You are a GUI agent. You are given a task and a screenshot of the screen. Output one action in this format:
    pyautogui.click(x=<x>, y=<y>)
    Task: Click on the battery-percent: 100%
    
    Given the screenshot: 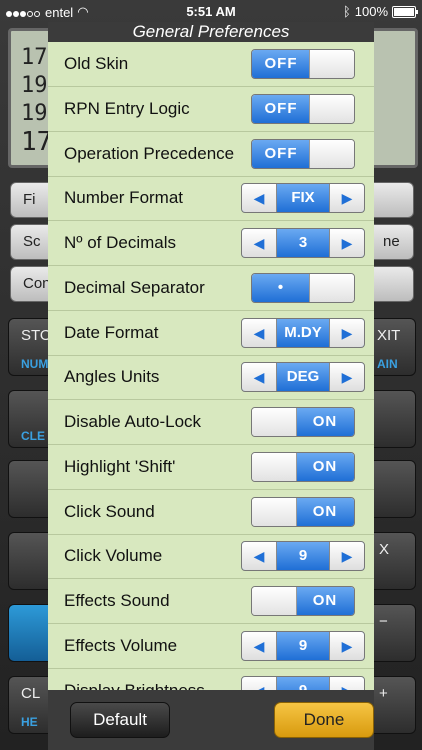 What is the action you would take?
    pyautogui.click(x=371, y=11)
    